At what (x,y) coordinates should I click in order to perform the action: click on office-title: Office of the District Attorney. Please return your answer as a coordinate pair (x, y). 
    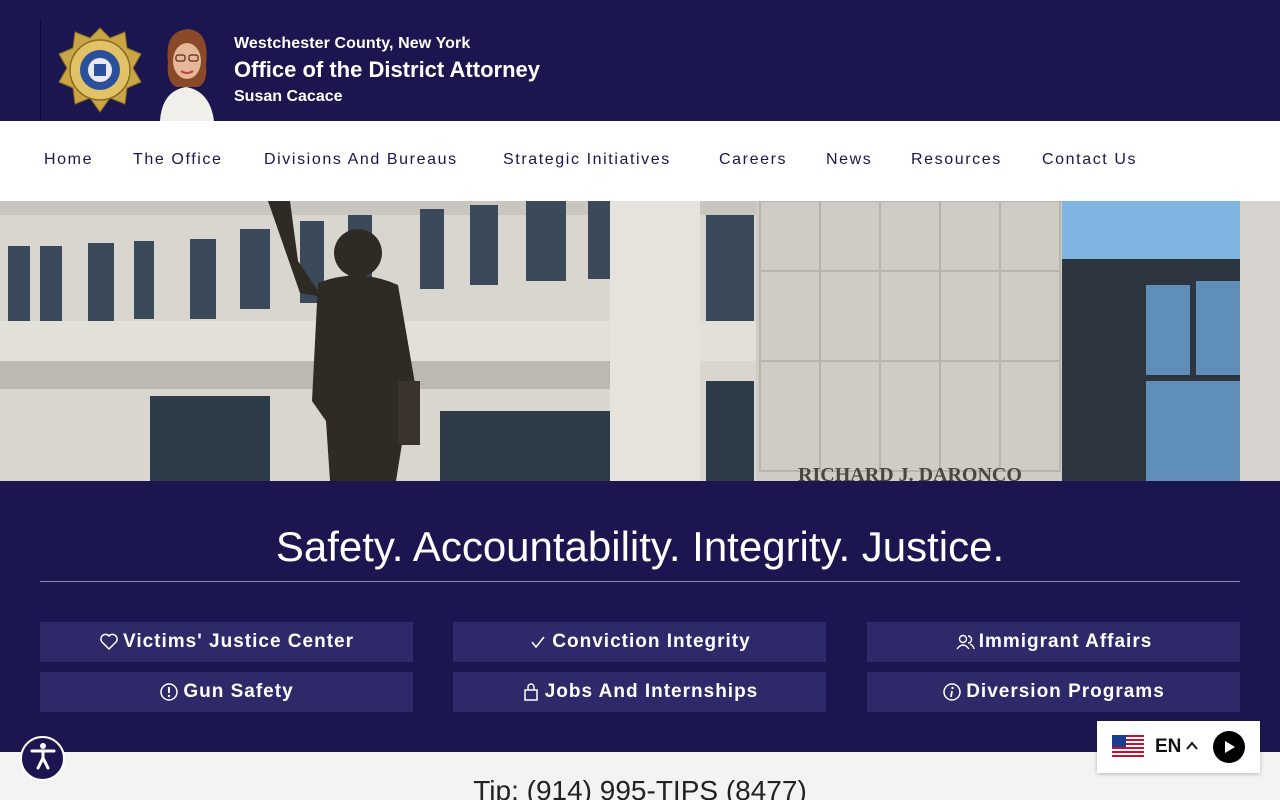
    Looking at the image, I should click on (387, 69).